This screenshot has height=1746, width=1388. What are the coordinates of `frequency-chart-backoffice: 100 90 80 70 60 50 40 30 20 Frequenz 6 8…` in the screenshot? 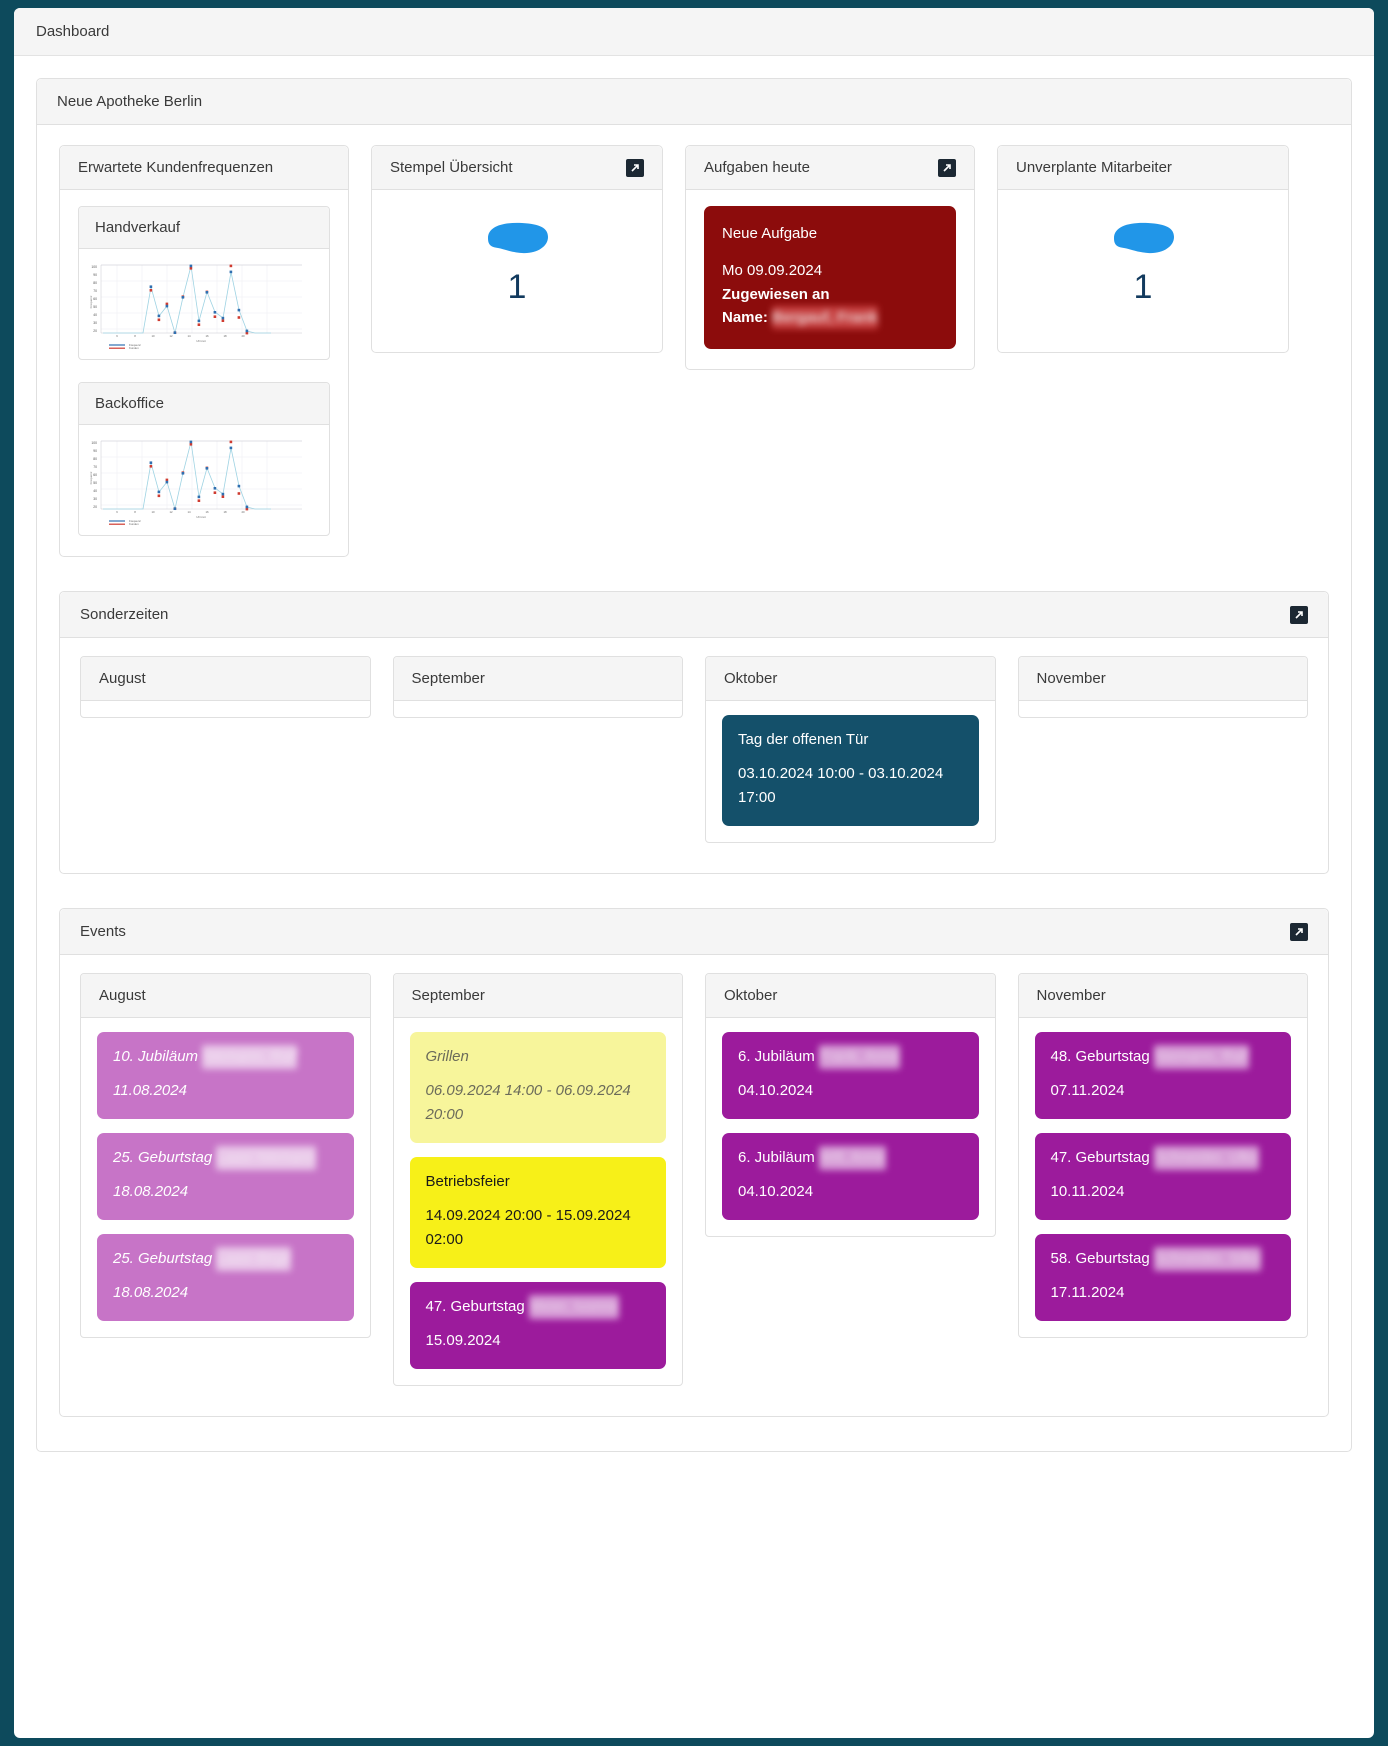 It's located at (204, 480).